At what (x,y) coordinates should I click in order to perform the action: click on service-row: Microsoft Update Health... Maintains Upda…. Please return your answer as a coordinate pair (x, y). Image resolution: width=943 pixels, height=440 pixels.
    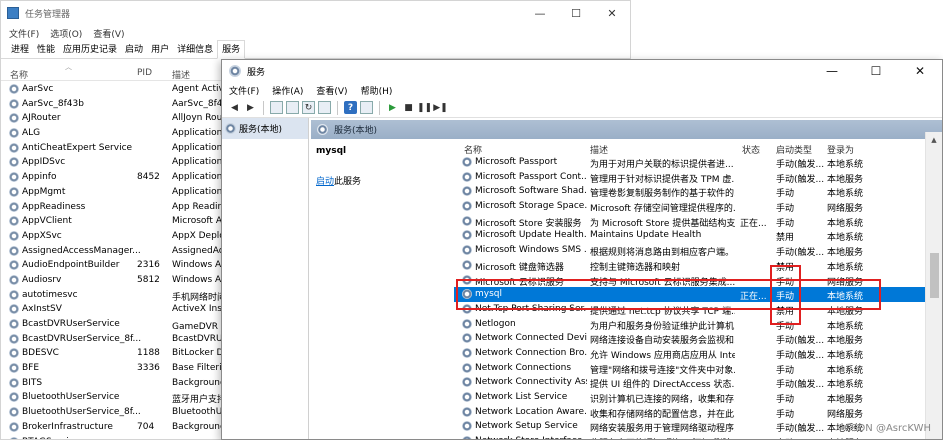
    Looking at the image, I should click on (698, 235).